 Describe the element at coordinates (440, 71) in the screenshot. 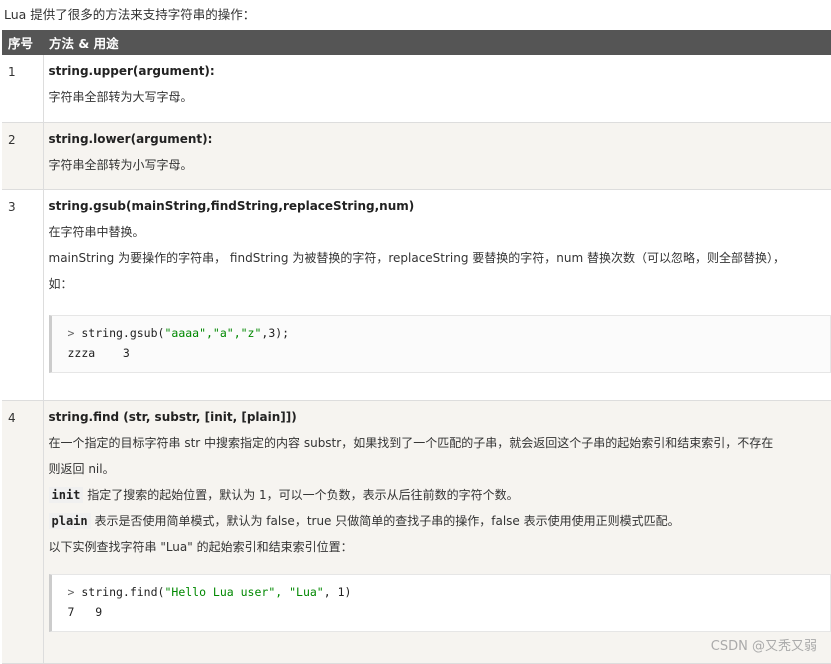

I see `method-name: string.upper(argument):` at that location.